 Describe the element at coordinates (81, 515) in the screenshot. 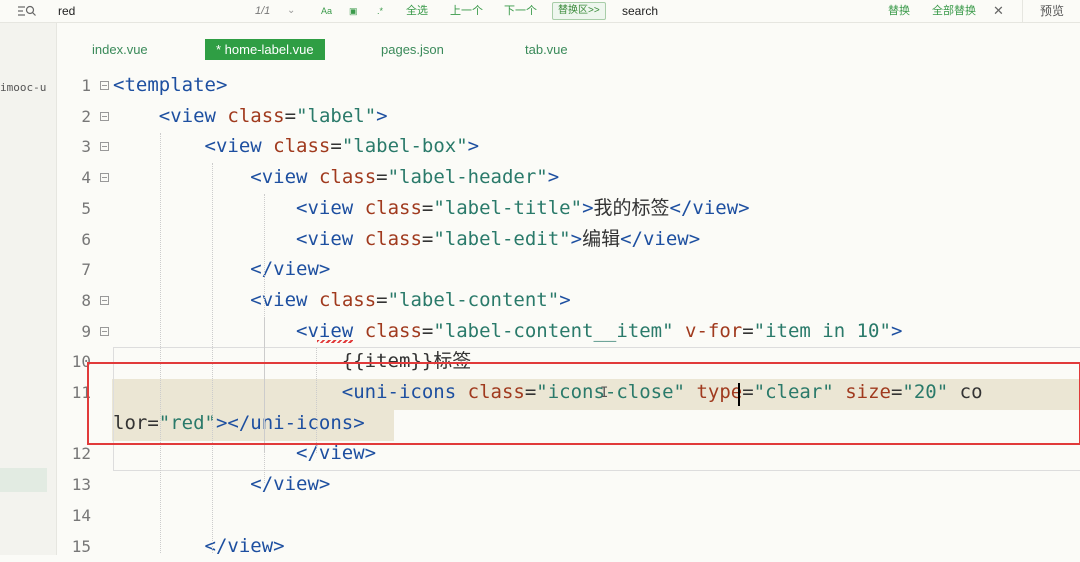

I see `line-number: 14` at that location.